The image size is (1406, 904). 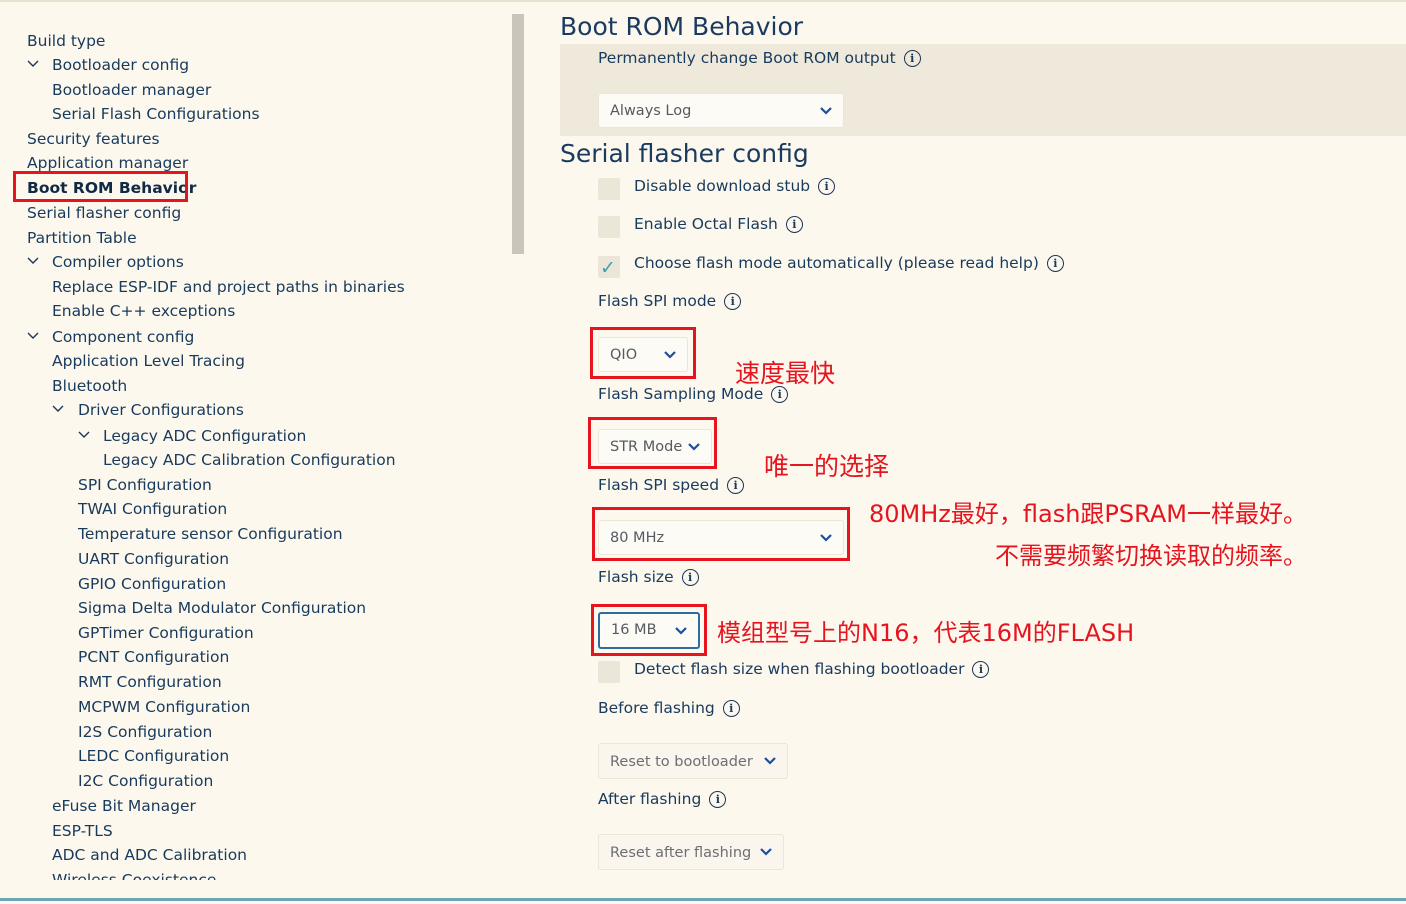 I want to click on disable-download-stub-label: Disable download stub i, so click(x=735, y=186).